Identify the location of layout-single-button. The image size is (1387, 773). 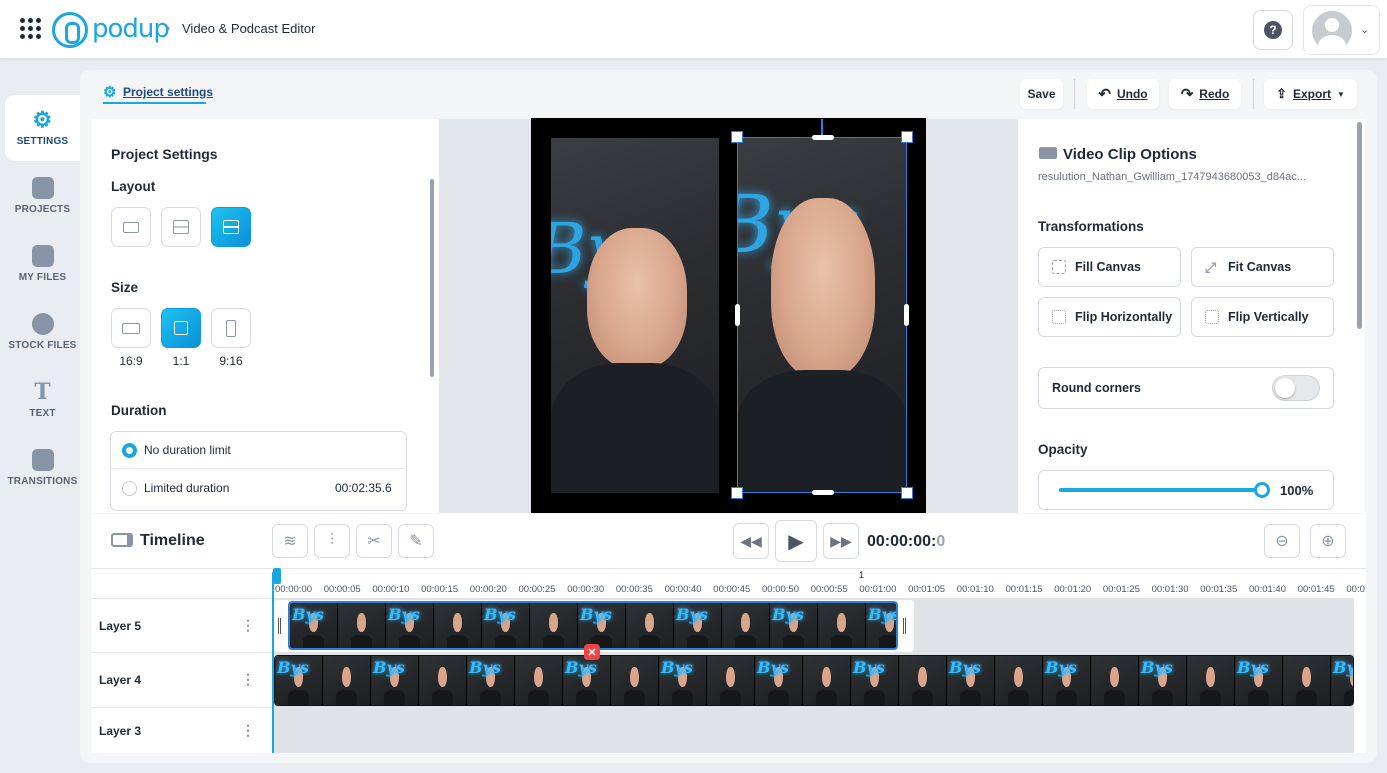
(131, 227).